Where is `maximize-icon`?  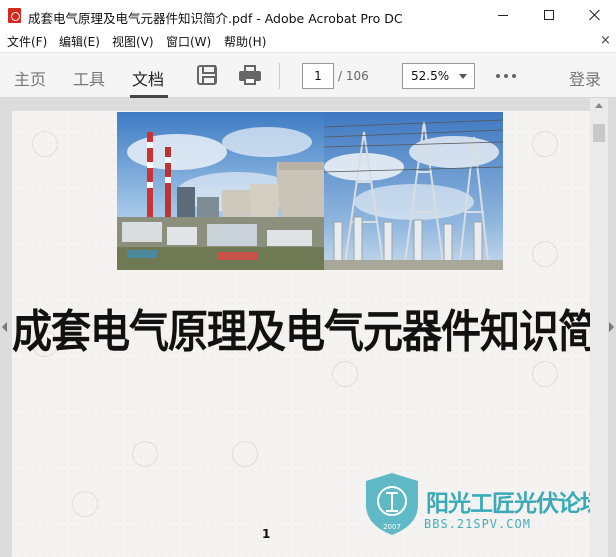 maximize-icon is located at coordinates (549, 15).